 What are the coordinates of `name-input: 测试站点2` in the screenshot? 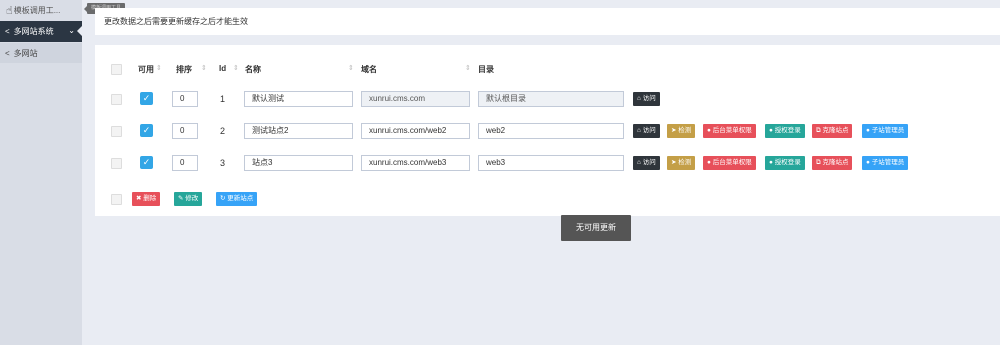 It's located at (298, 131).